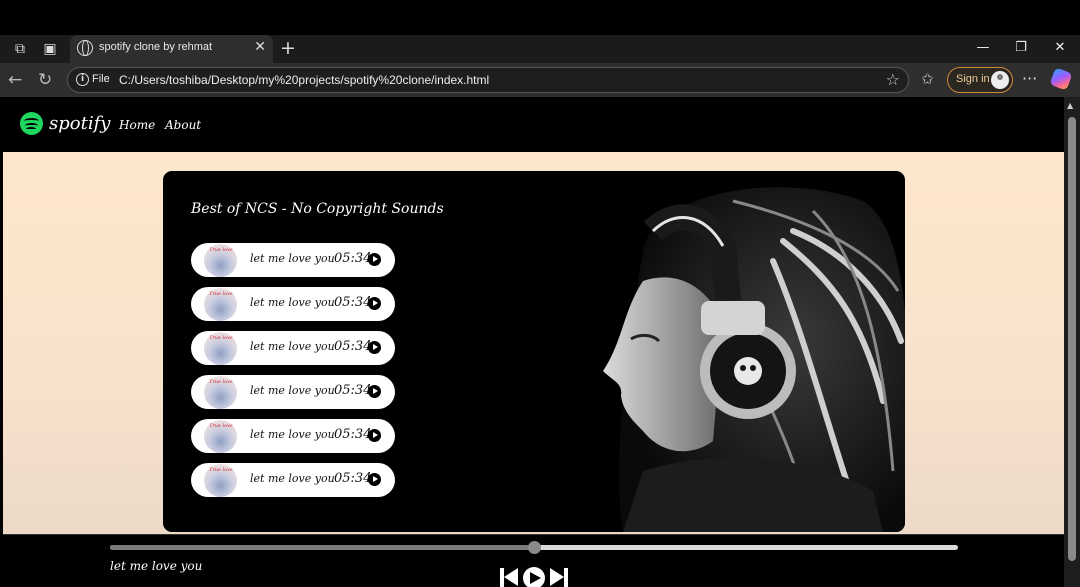  Describe the element at coordinates (31, 123) in the screenshot. I see `spotify-logo-icon` at that location.